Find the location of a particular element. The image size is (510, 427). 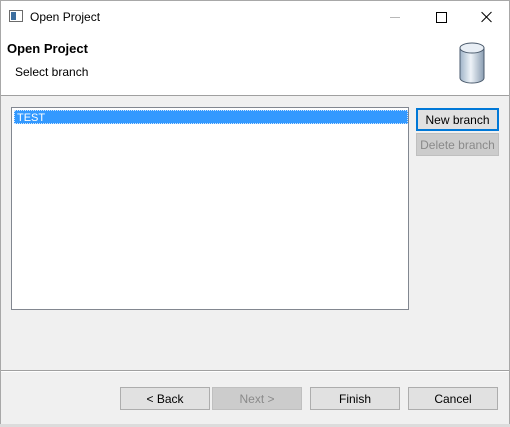

minimize-icon is located at coordinates (395, 17).